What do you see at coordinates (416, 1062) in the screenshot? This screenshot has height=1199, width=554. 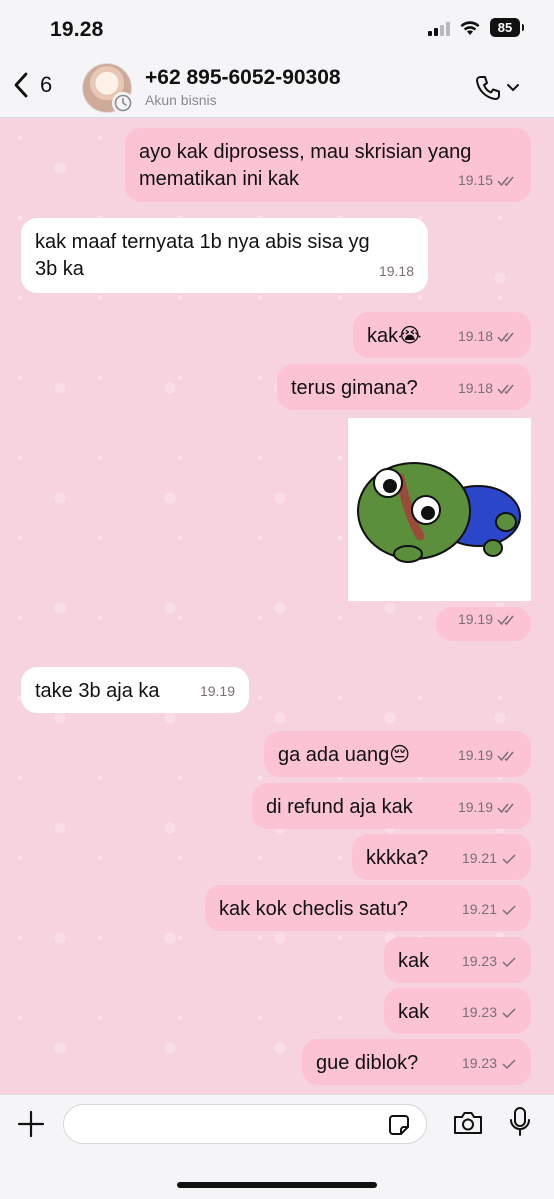 I see `message-bubble-outgoing: gue diblok? 19.23` at bounding box center [416, 1062].